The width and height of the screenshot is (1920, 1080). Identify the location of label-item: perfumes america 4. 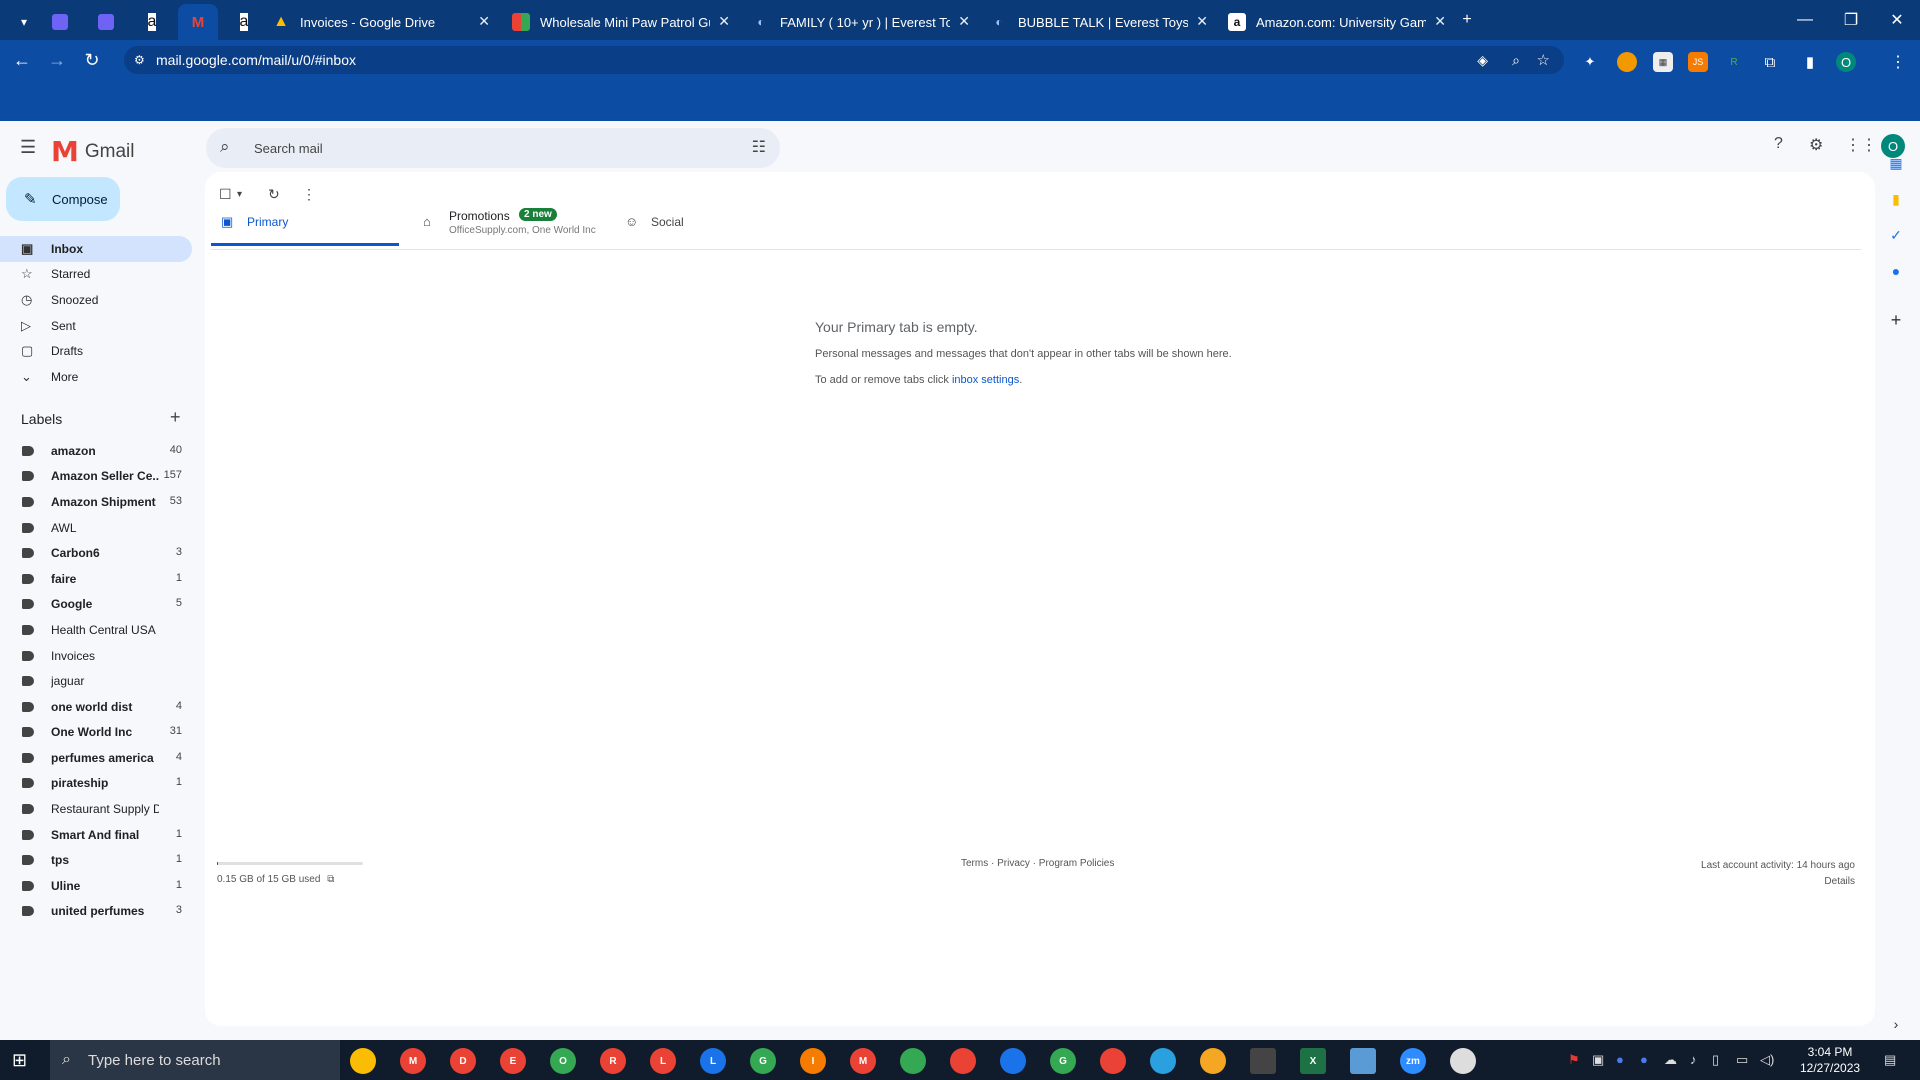
(95, 758).